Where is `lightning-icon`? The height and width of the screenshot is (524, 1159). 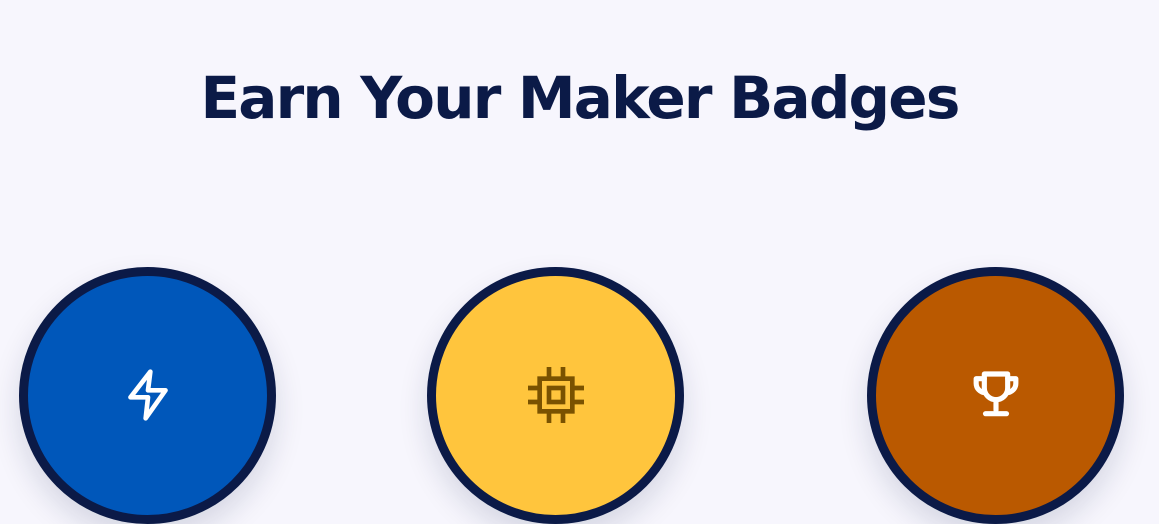
lightning-icon is located at coordinates (148, 395).